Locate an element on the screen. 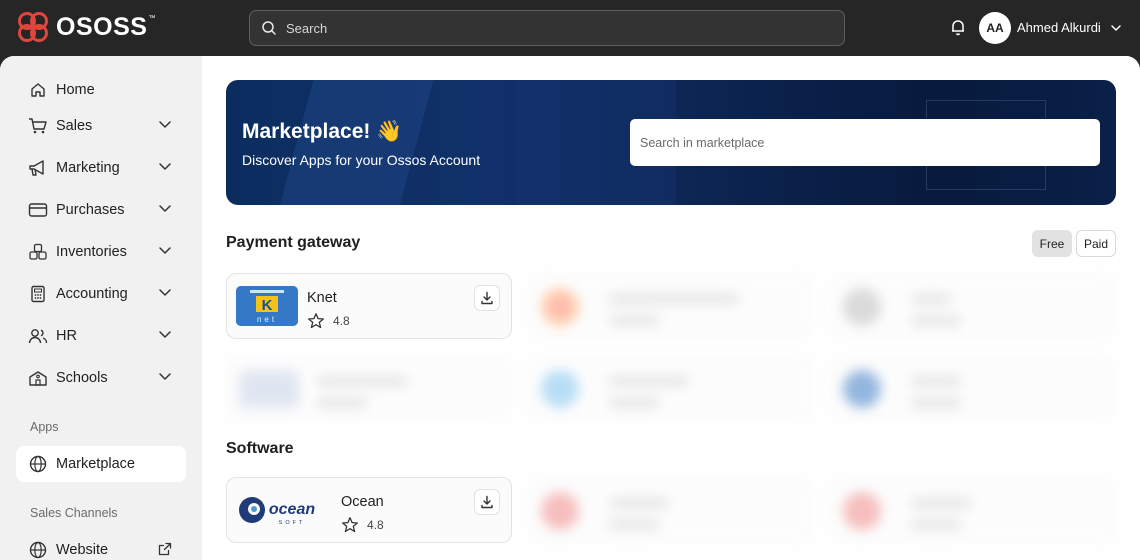 This screenshot has width=1140, height=560. top-bar: OSOSS ™ AA Ahmed Alkurdi is located at coordinates (570, 28).